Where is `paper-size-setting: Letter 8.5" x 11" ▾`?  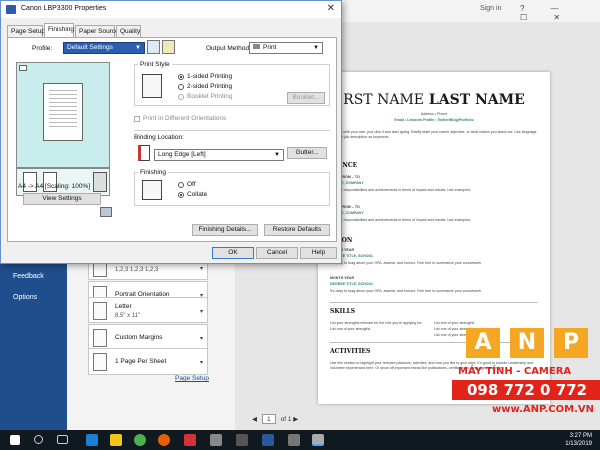 paper-size-setting: Letter 8.5" x 11" ▾ is located at coordinates (148, 310).